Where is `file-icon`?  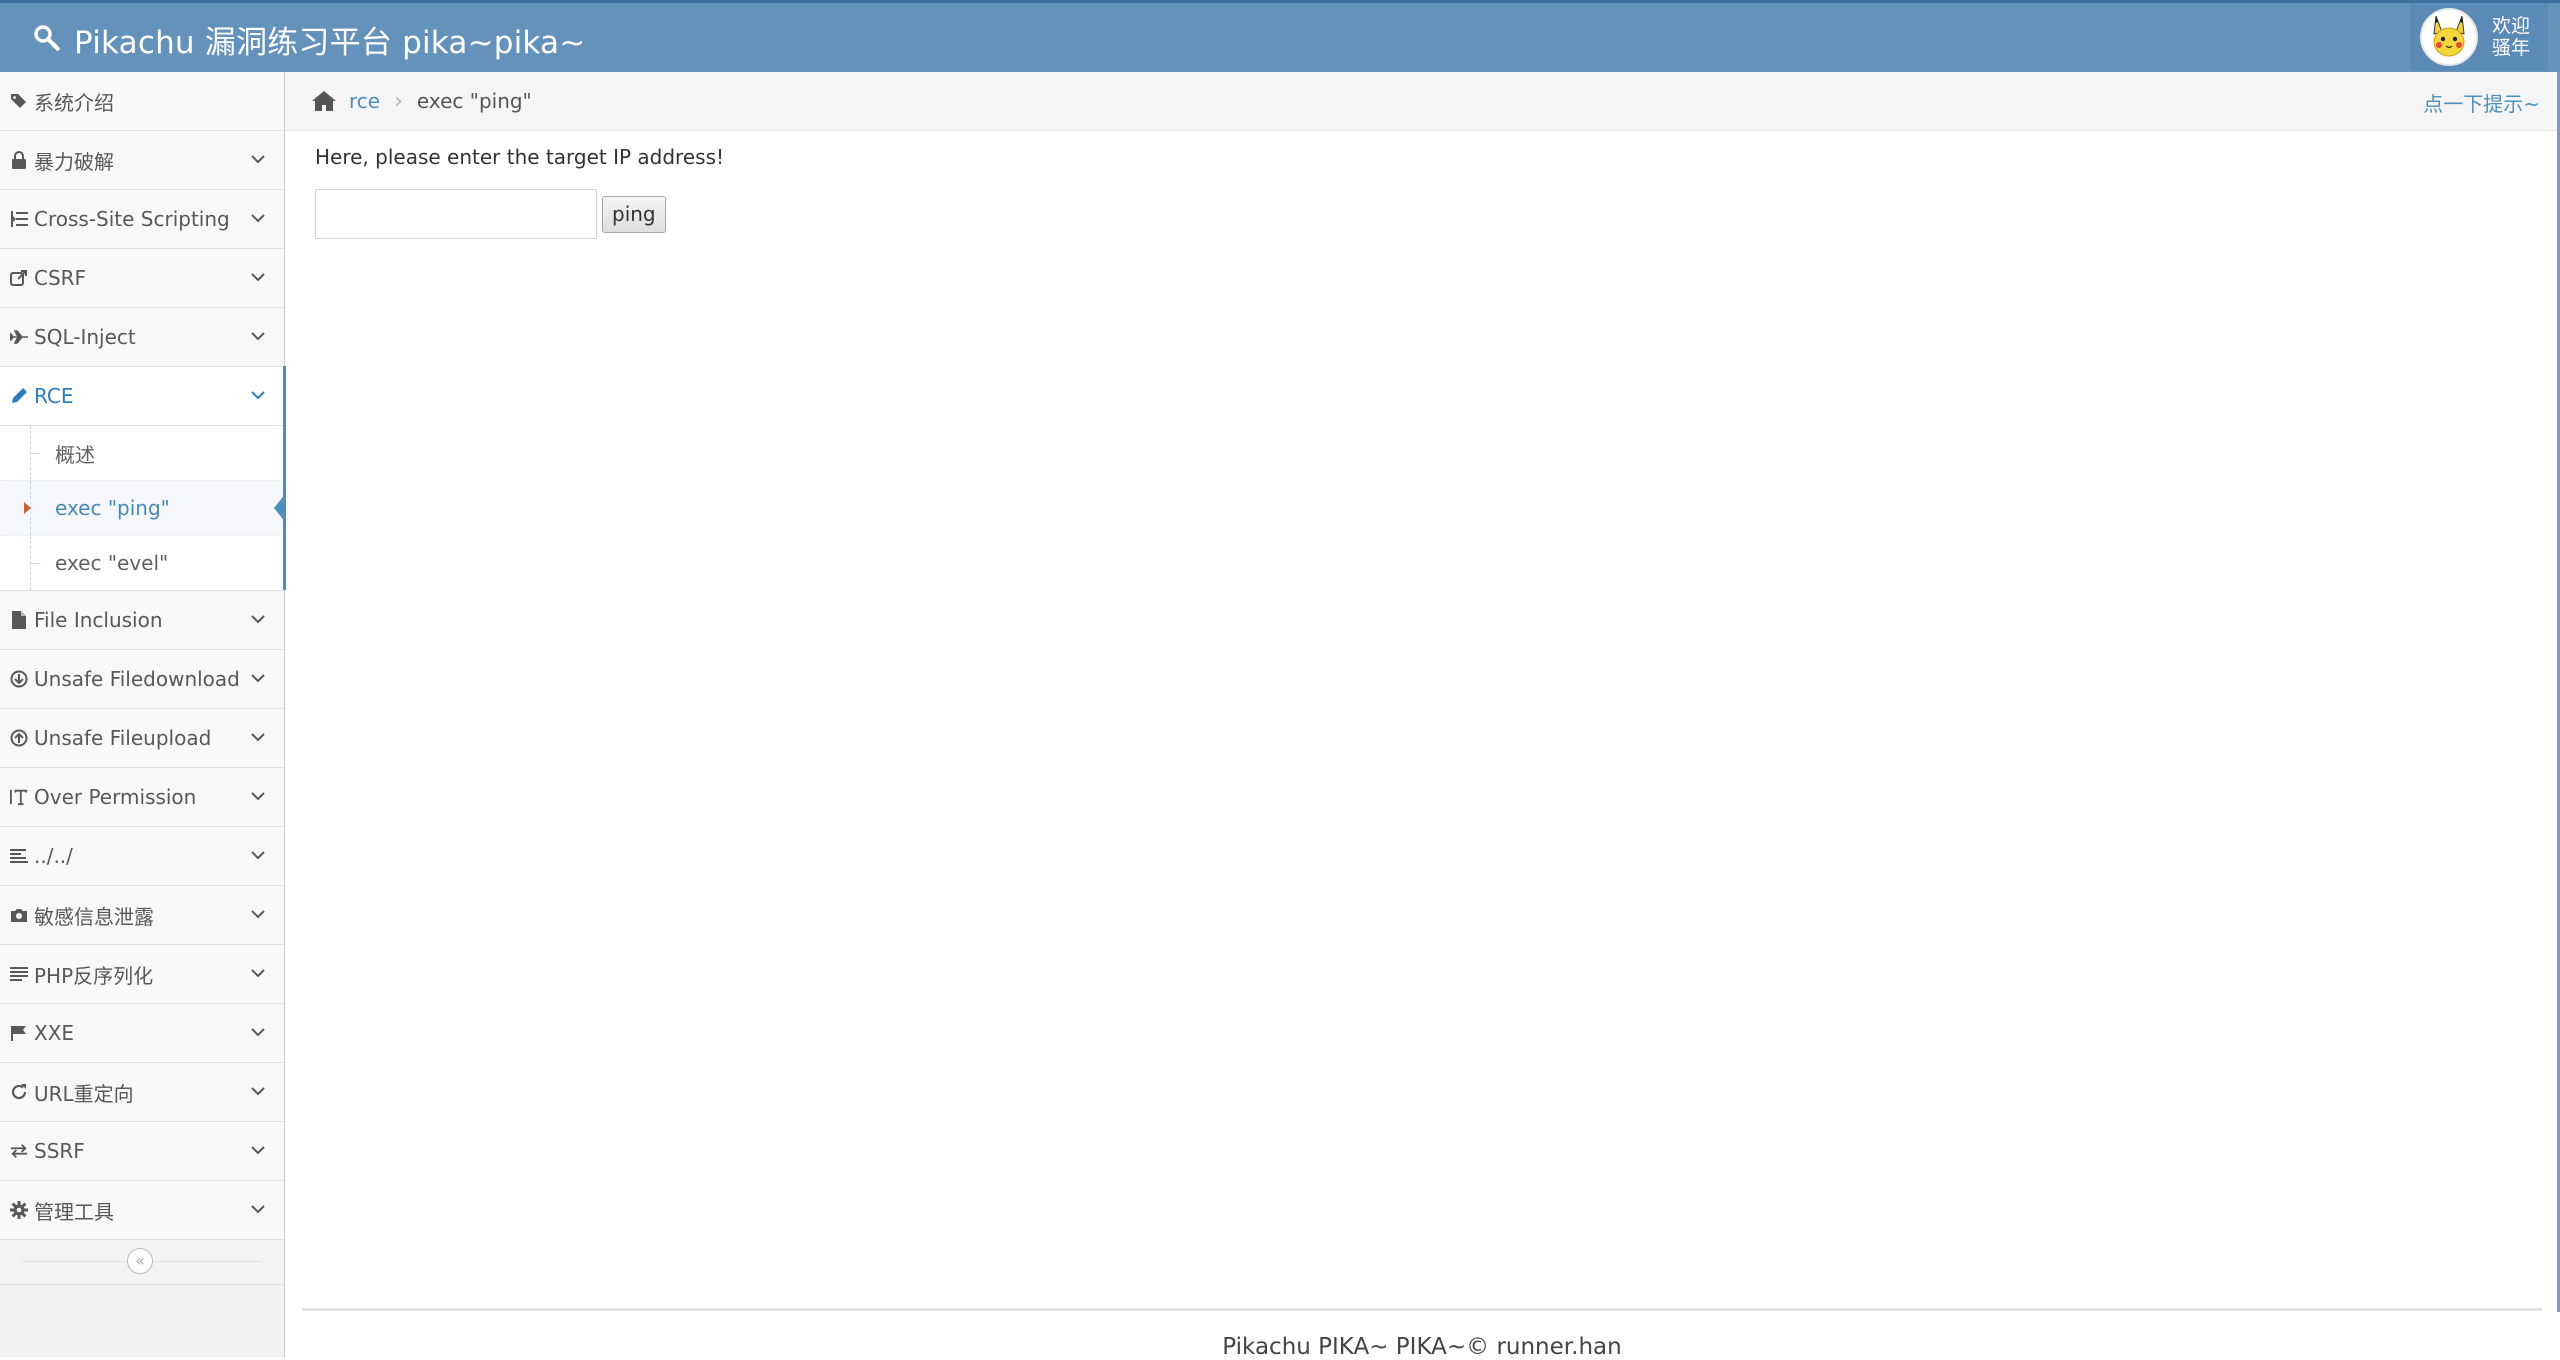
file-icon is located at coordinates (19, 620).